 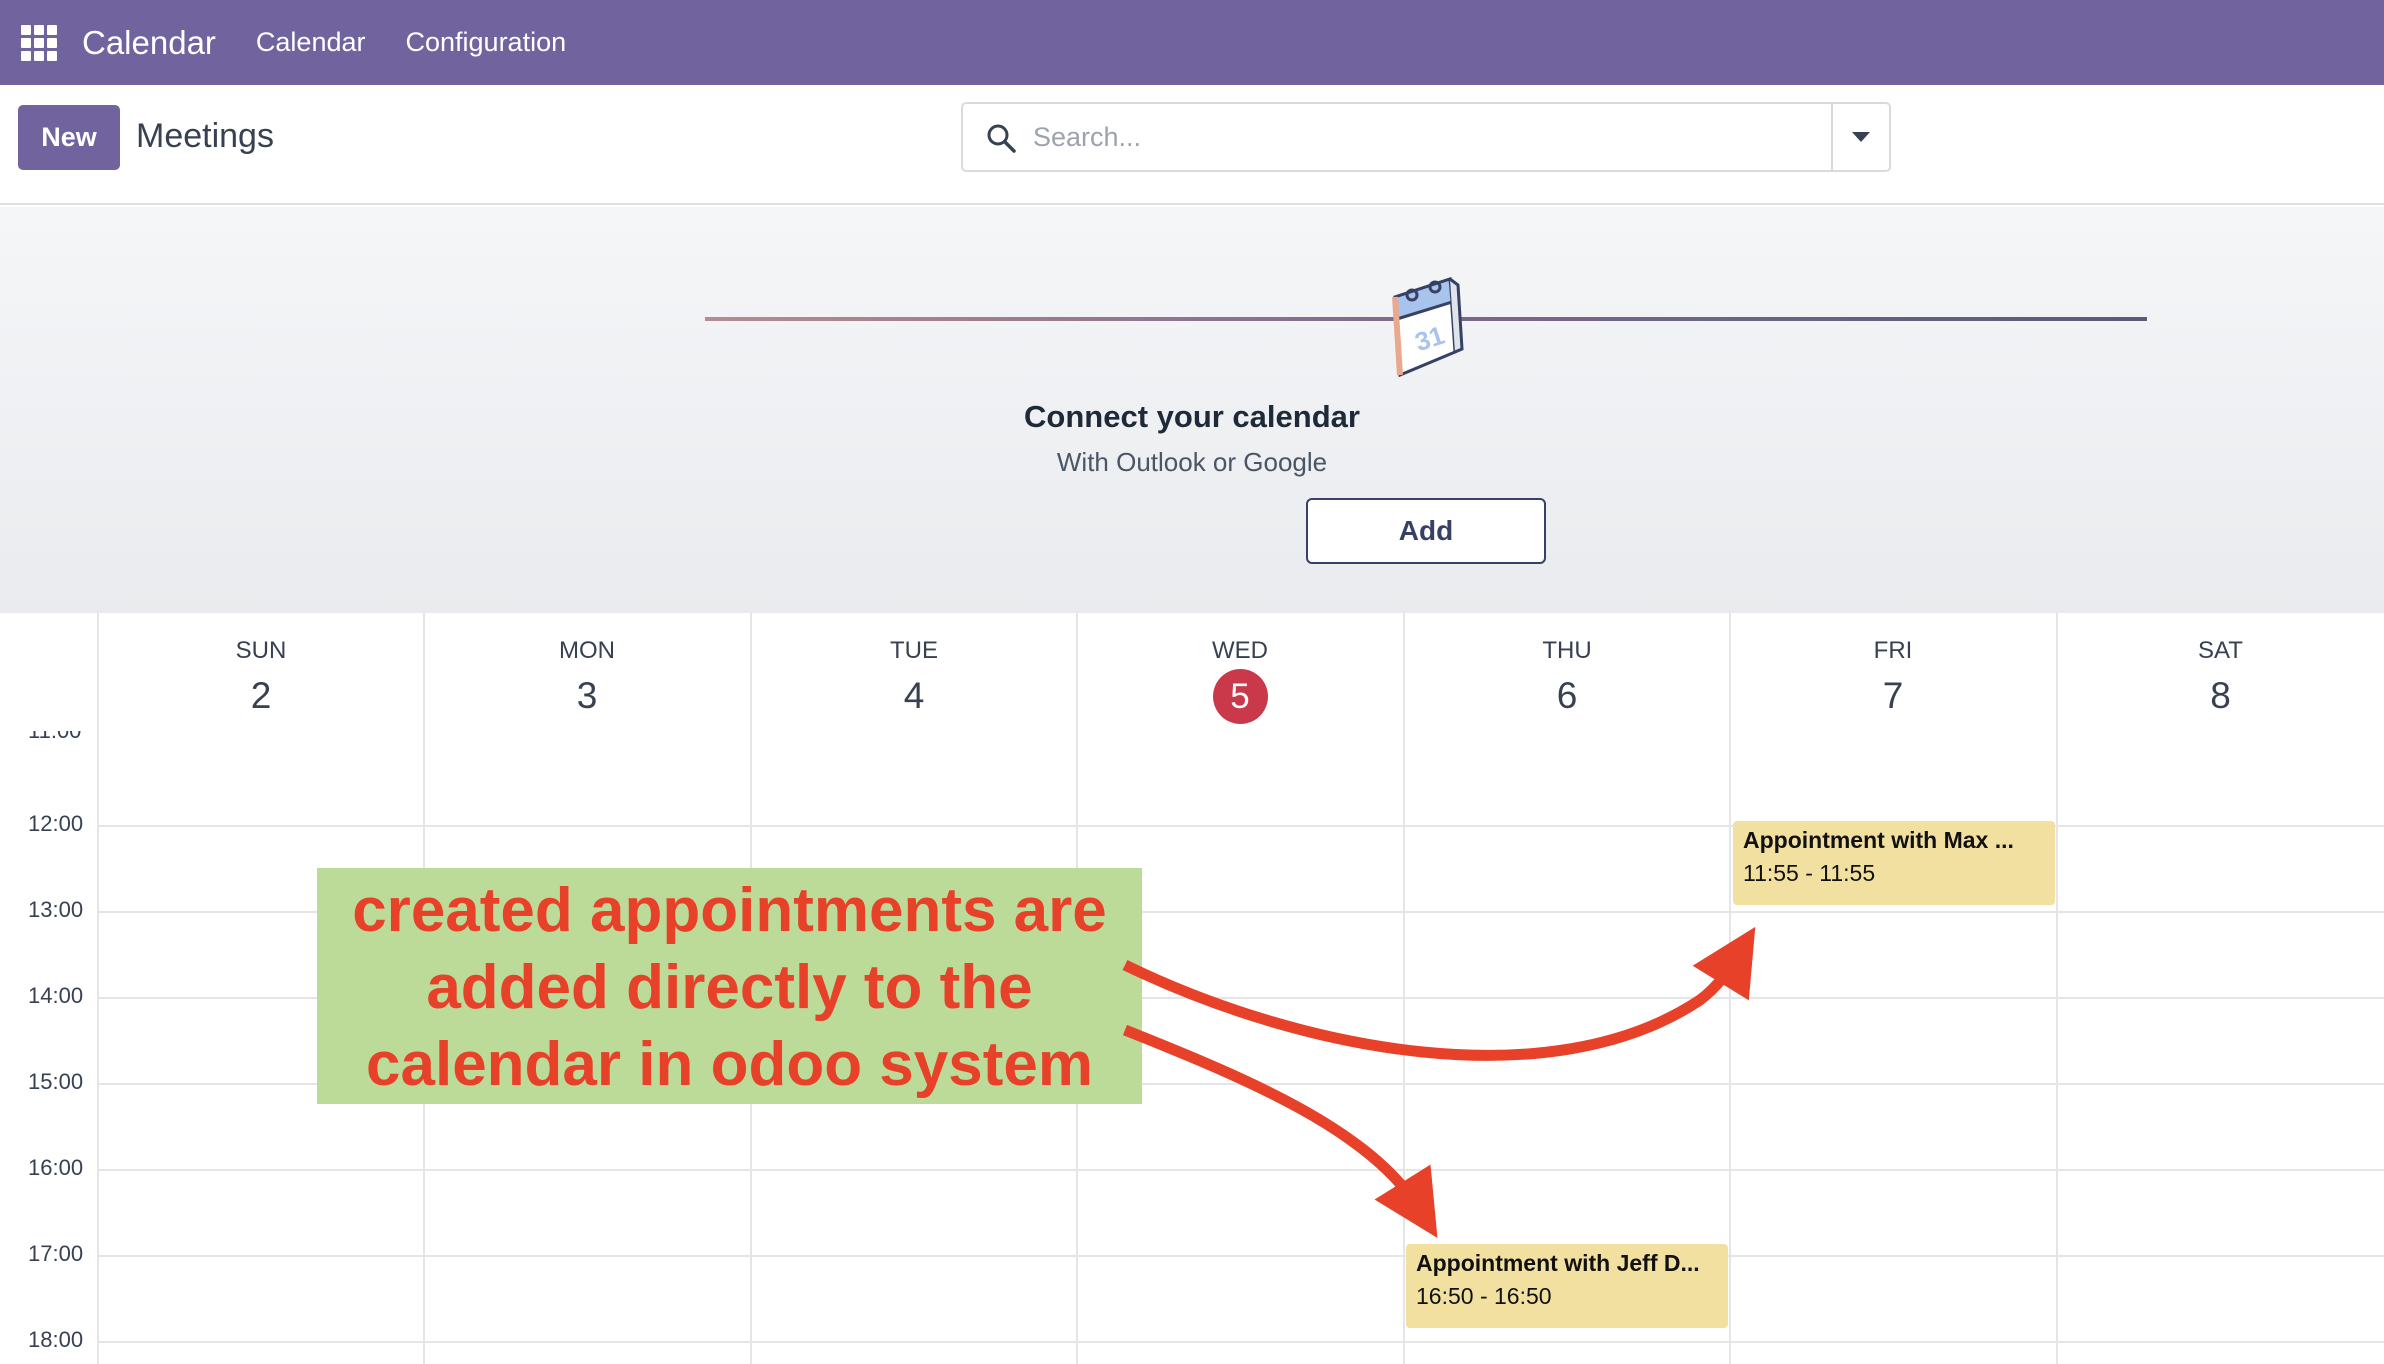 What do you see at coordinates (56, 1167) in the screenshot?
I see `time-label: 16:00` at bounding box center [56, 1167].